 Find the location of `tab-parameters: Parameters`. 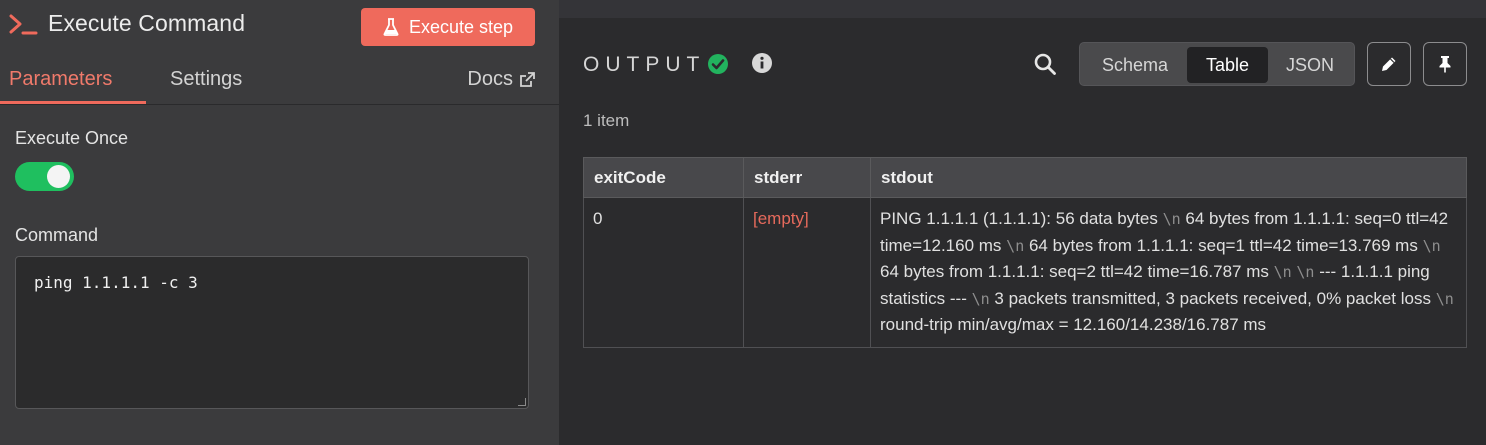

tab-parameters: Parameters is located at coordinates (60, 79).